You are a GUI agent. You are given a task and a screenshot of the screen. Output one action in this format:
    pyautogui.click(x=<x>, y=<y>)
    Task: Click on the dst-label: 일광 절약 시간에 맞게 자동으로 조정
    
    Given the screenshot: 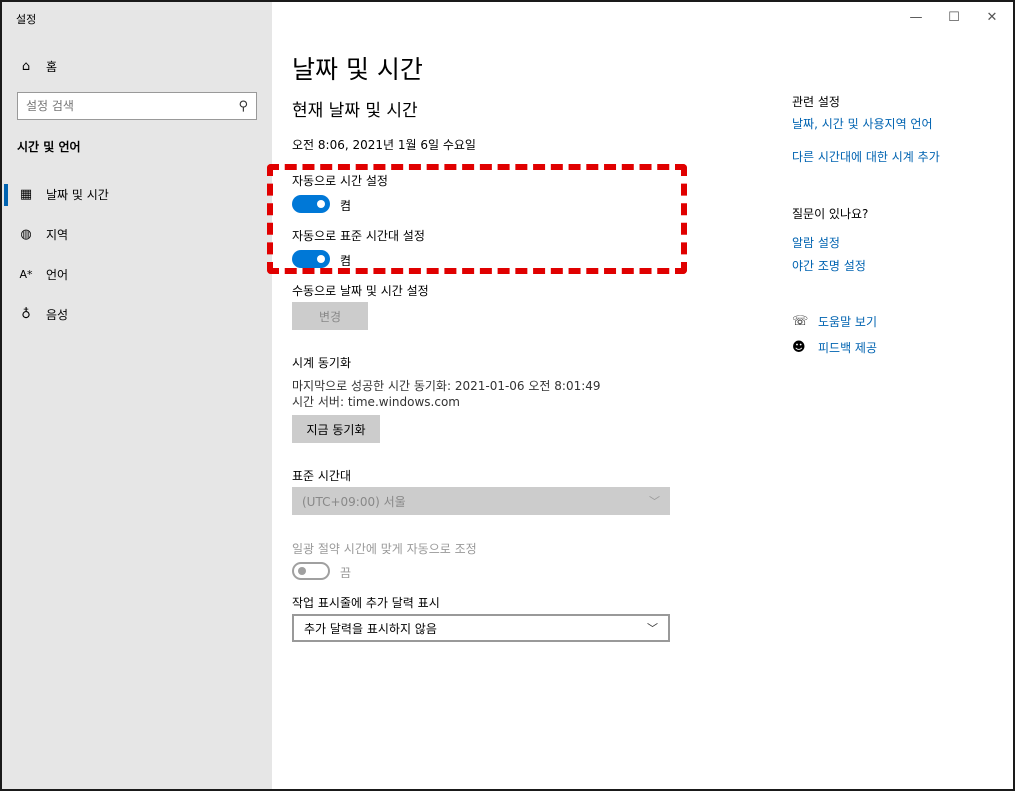 What is the action you would take?
    pyautogui.click(x=384, y=549)
    